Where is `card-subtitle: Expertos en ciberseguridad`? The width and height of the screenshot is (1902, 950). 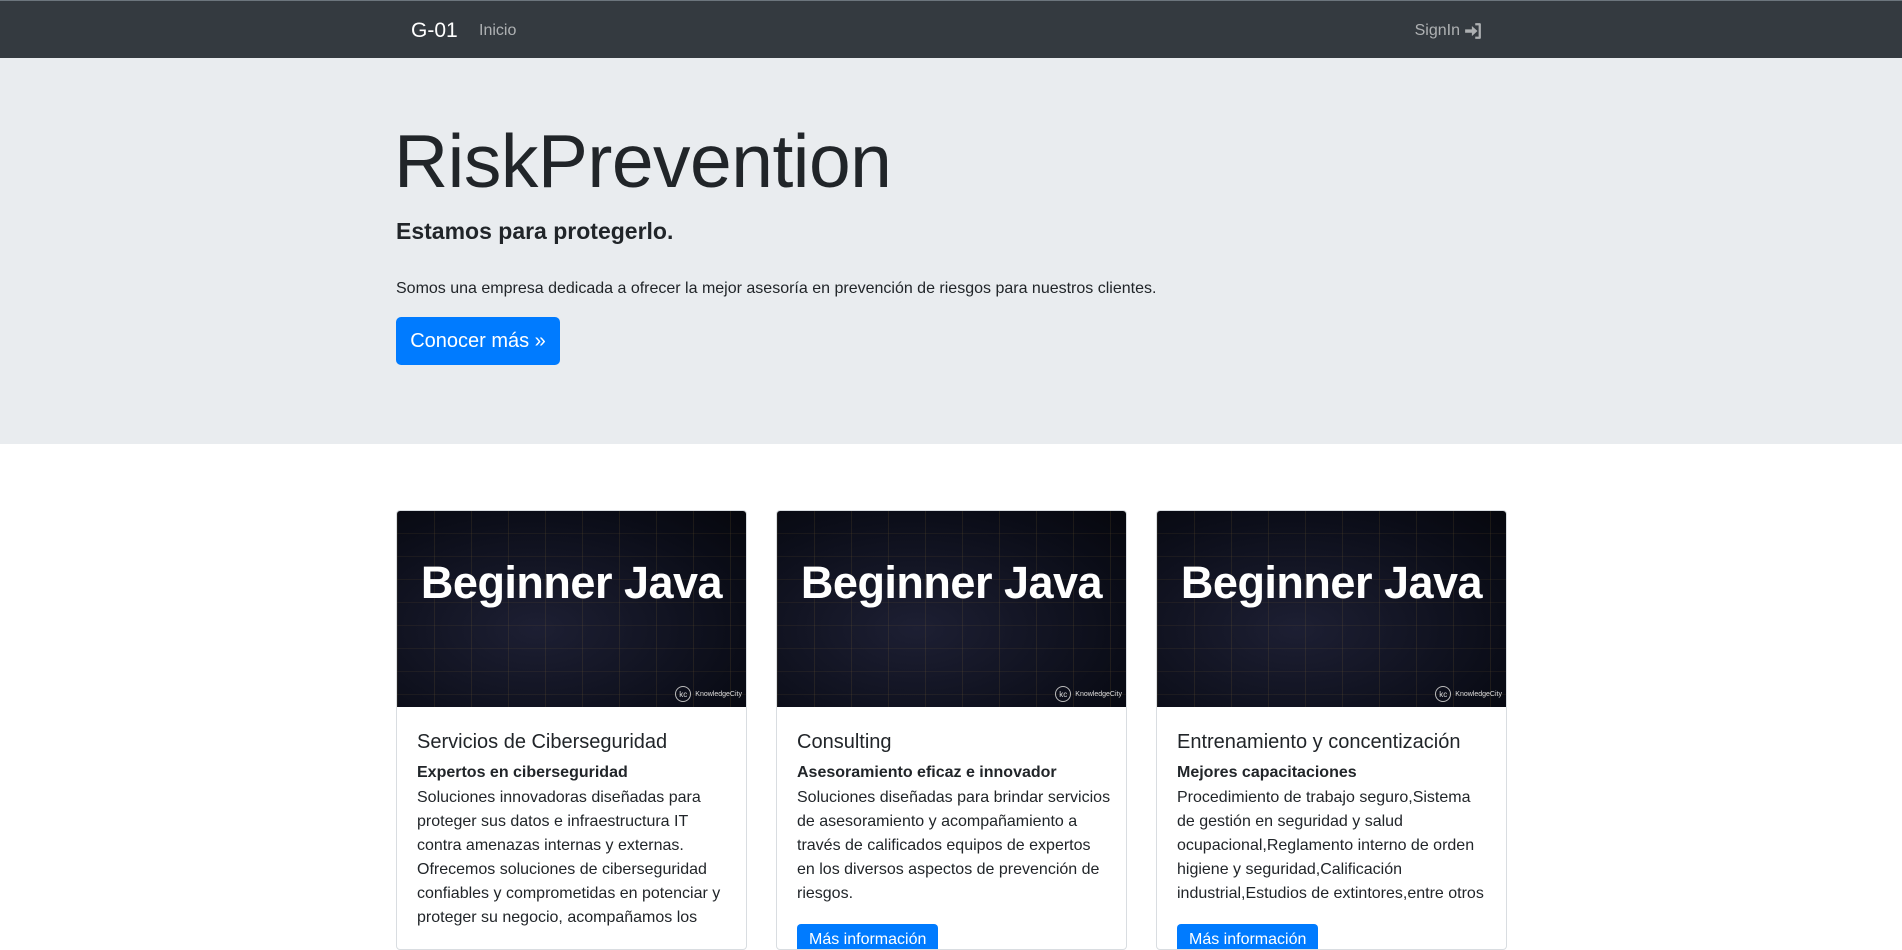
card-subtitle: Expertos en ciberseguridad is located at coordinates (522, 772).